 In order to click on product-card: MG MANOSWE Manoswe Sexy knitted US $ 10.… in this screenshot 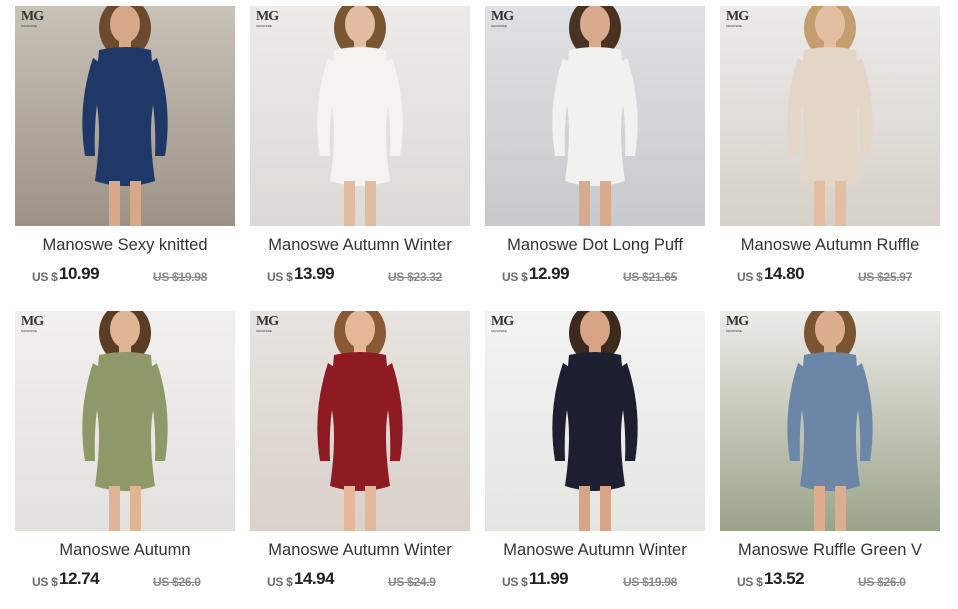, I will do `click(125, 151)`.